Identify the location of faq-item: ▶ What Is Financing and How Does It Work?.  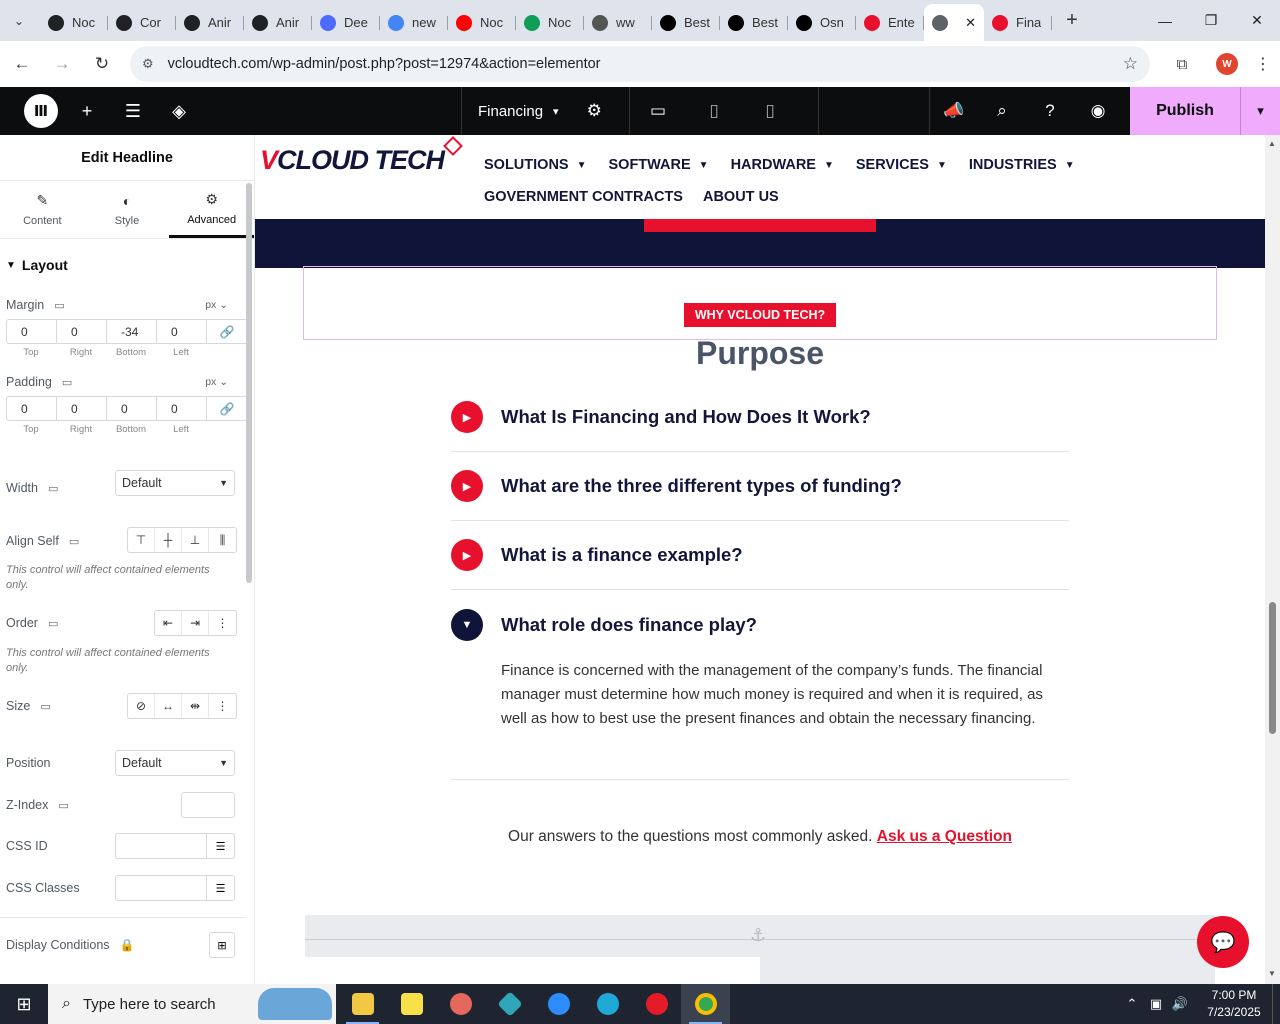
(760, 417).